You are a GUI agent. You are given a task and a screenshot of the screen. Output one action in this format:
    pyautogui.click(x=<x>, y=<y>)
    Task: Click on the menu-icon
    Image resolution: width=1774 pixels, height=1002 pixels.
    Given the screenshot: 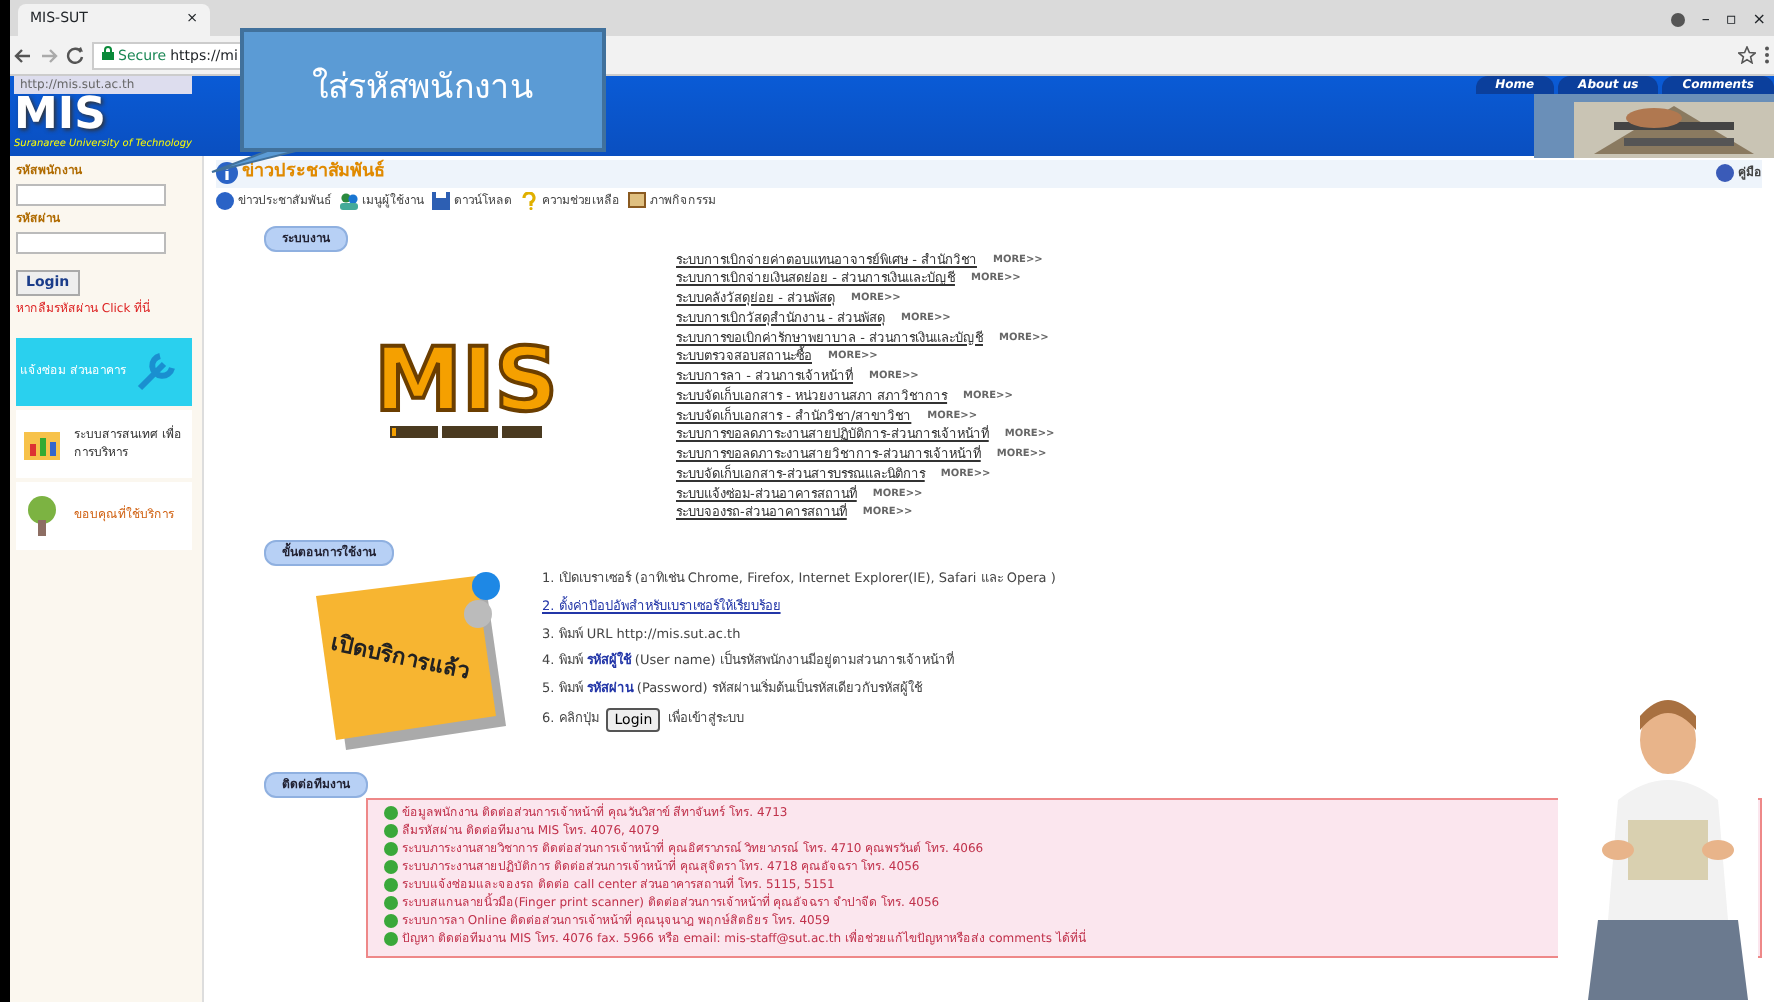 What is the action you would take?
    pyautogui.click(x=1767, y=55)
    